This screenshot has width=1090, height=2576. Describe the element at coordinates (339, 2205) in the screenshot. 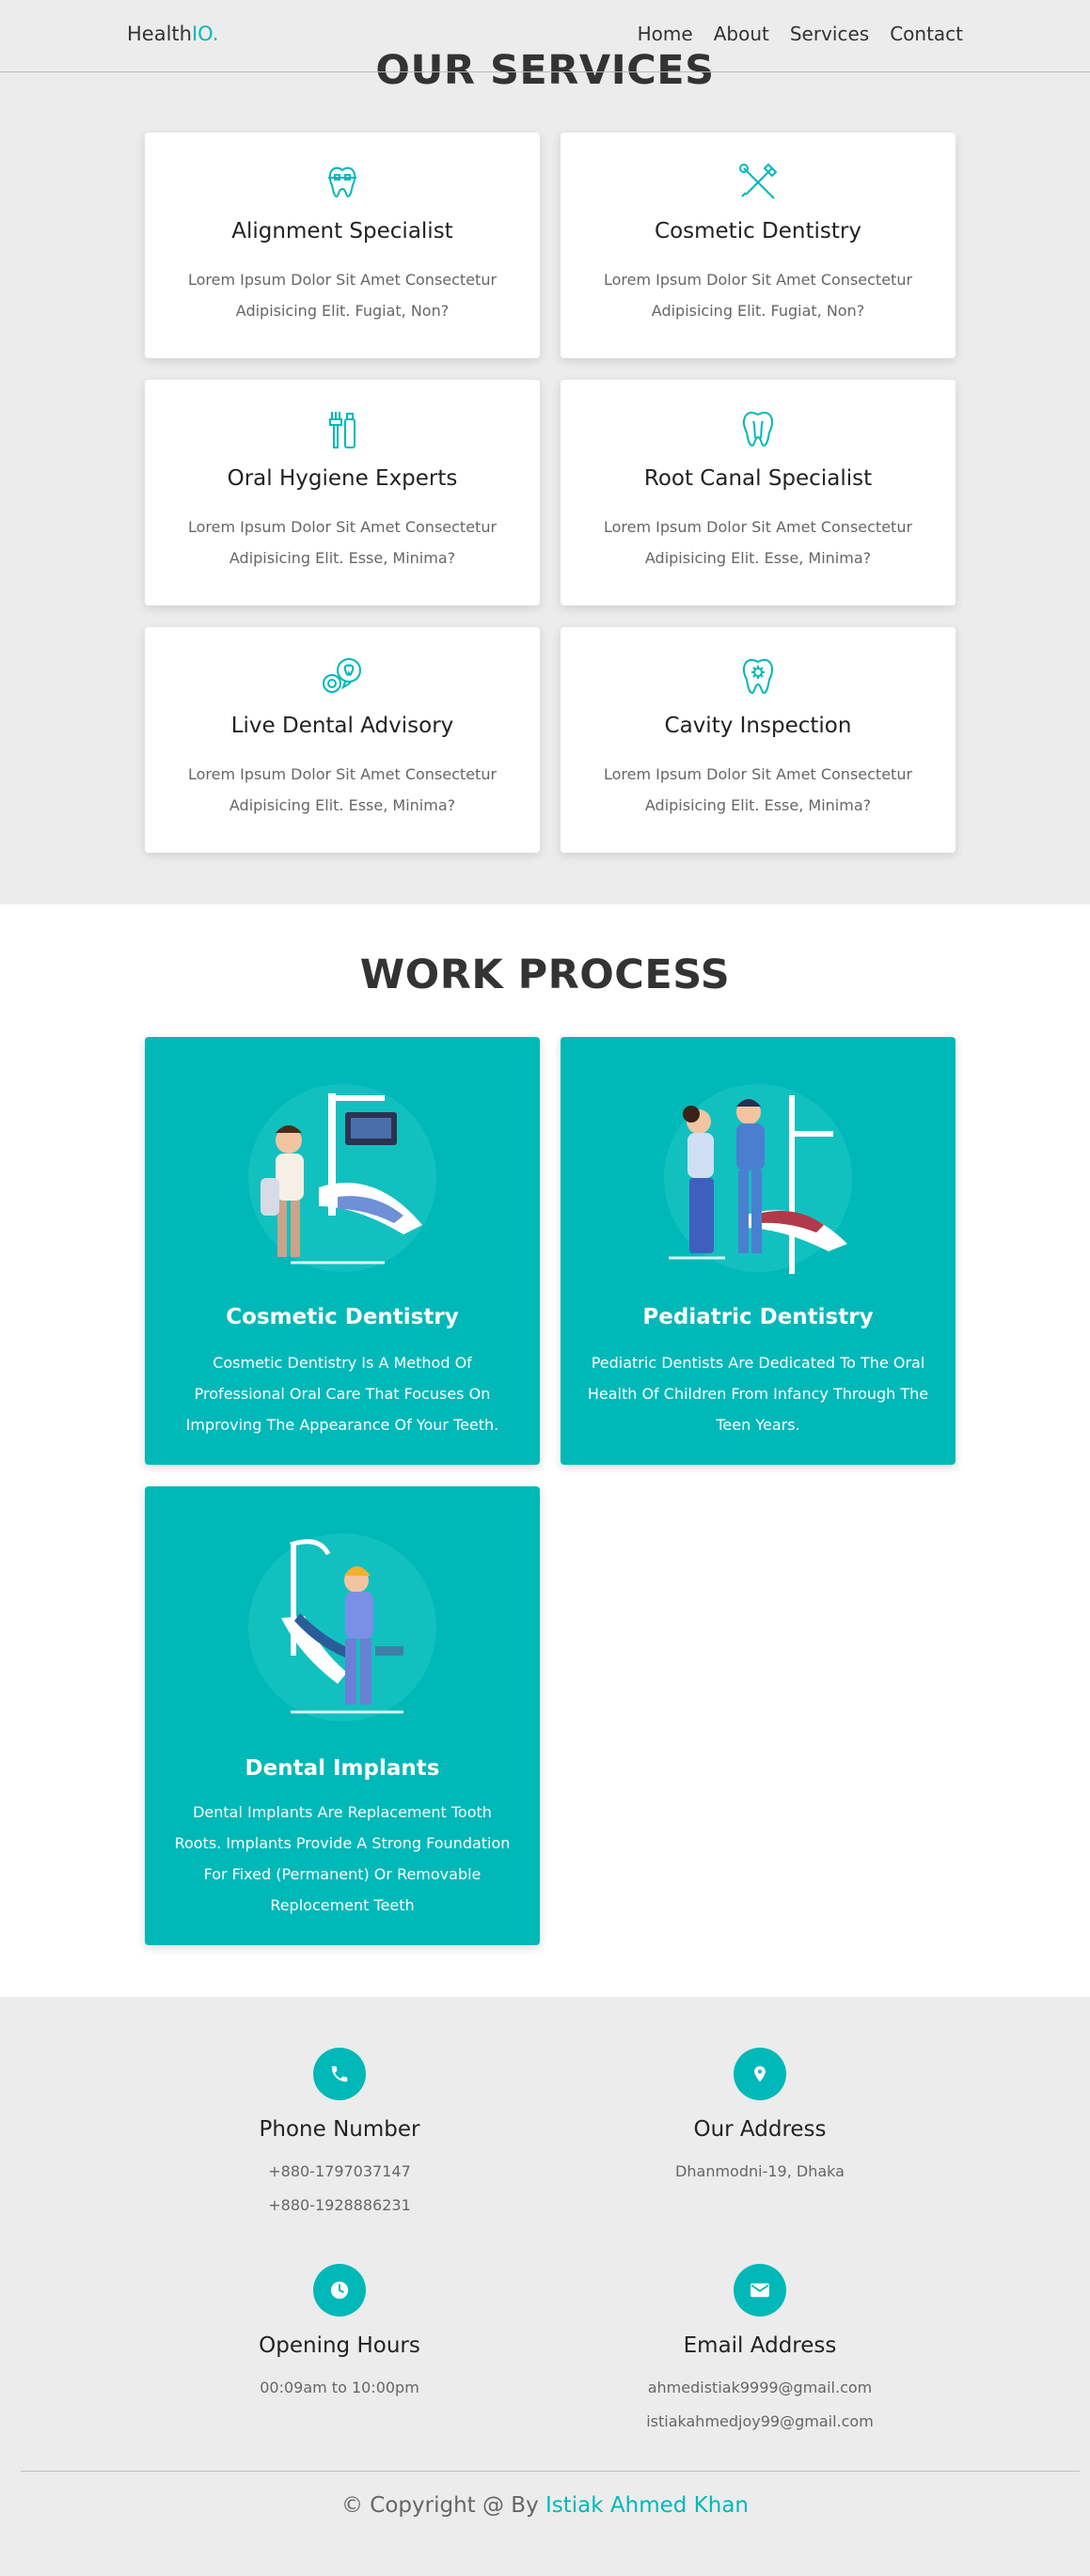

I see `contact-line: +880-1928886231` at that location.